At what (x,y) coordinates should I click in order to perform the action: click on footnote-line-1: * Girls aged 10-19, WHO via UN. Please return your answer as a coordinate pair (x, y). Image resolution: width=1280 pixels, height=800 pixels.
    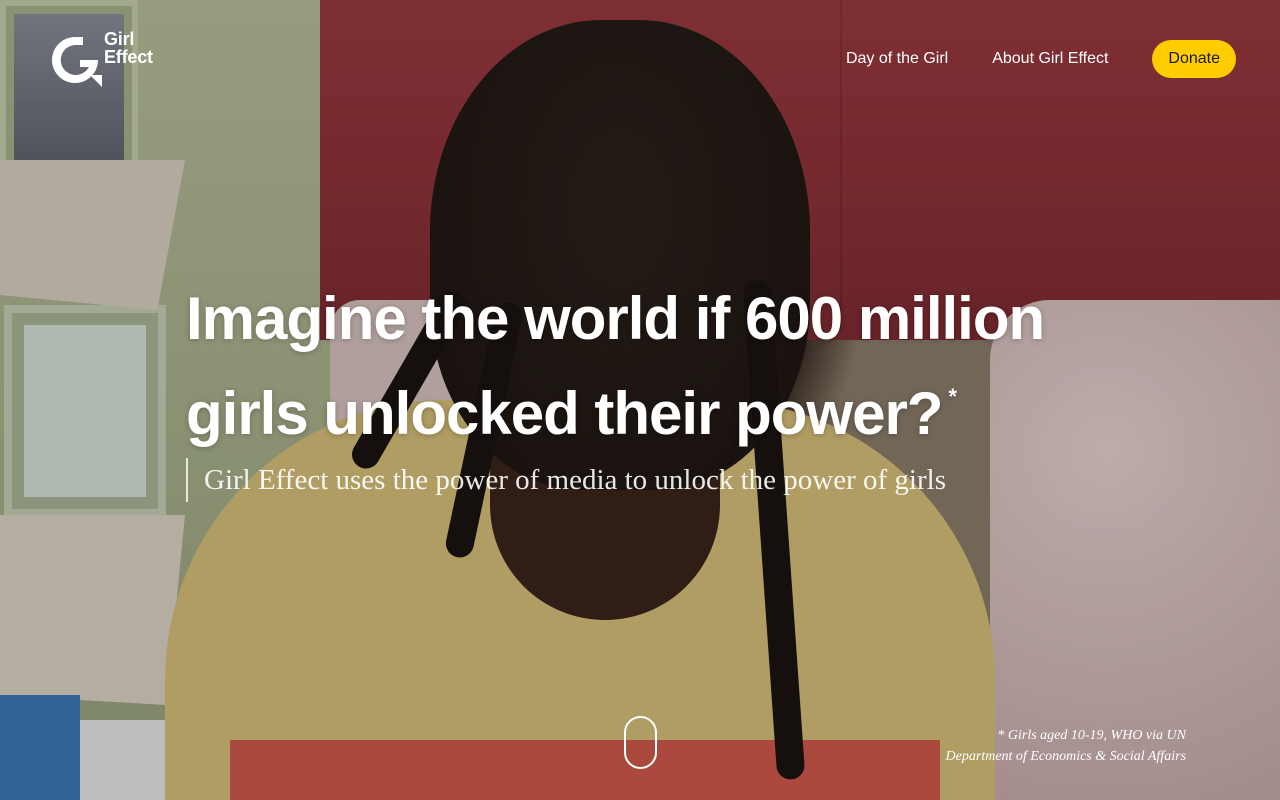
    Looking at the image, I should click on (1091, 735).